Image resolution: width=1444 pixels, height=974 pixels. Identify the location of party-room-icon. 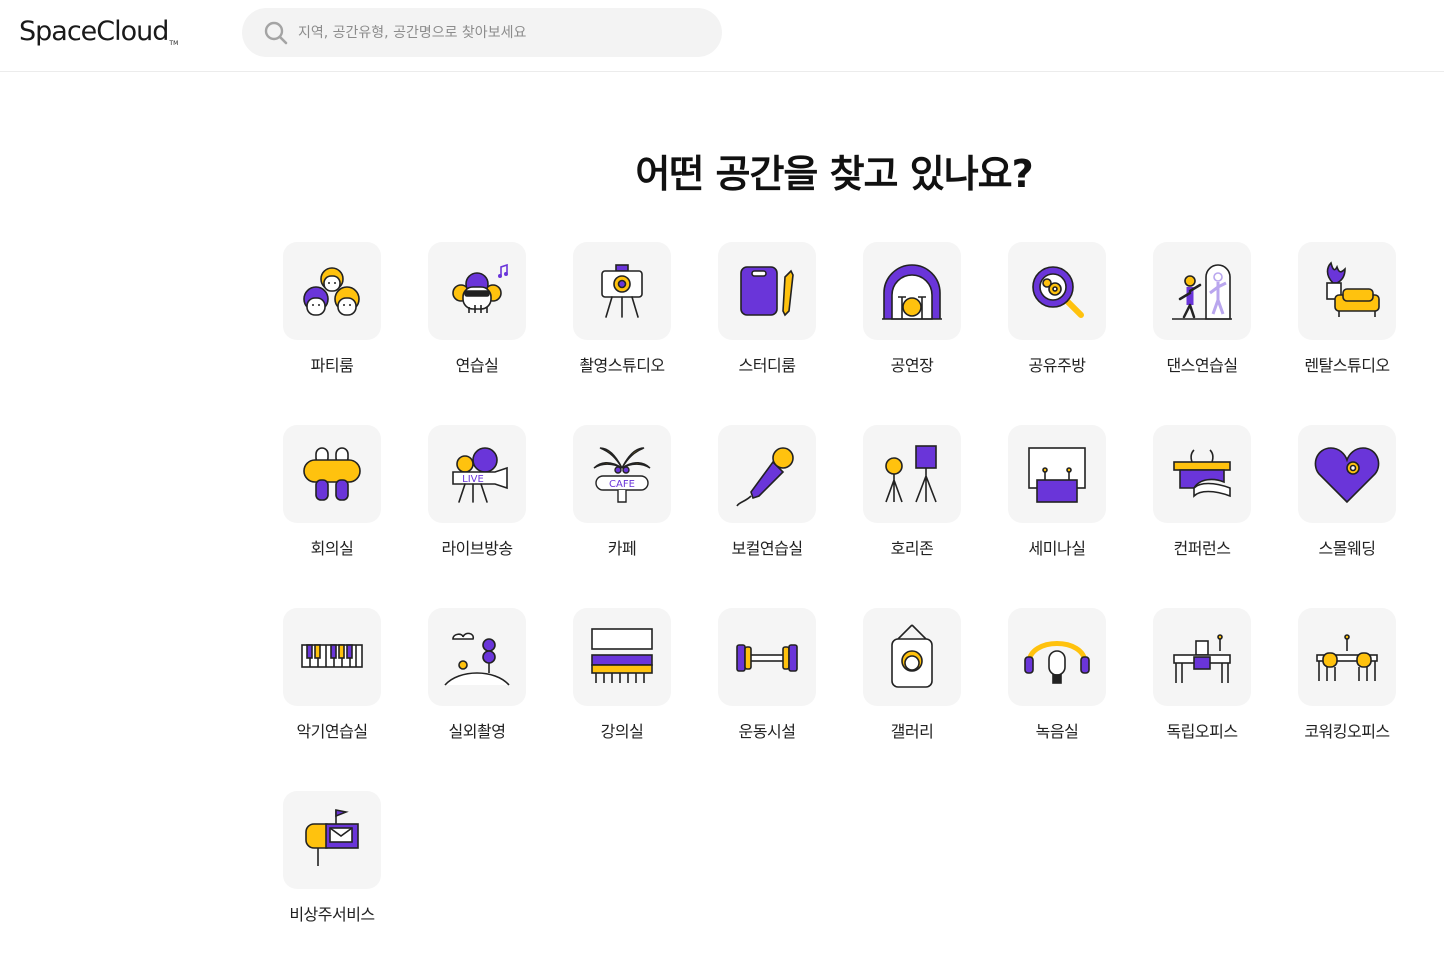
(331, 291).